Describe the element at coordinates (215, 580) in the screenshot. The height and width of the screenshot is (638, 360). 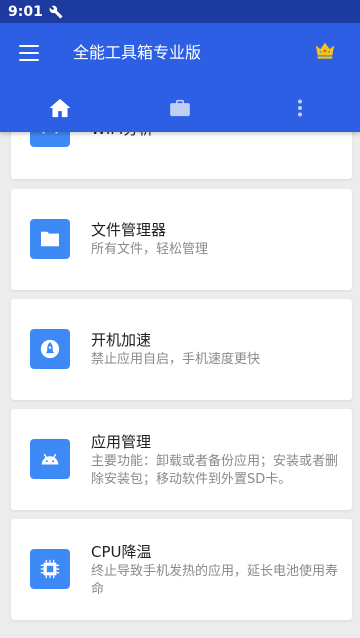
I see `card-description: 终止导致手机发热的应用，延长电池使用寿命` at that location.